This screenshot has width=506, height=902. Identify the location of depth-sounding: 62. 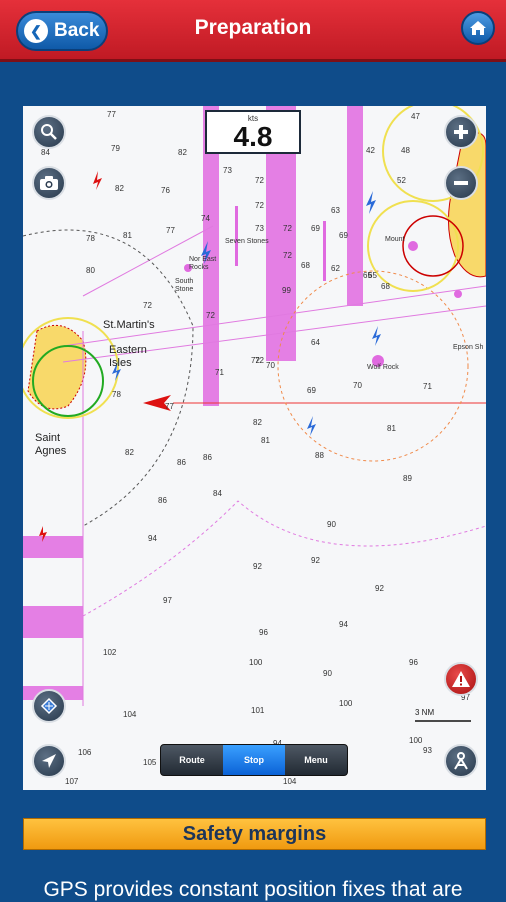
(335, 268).